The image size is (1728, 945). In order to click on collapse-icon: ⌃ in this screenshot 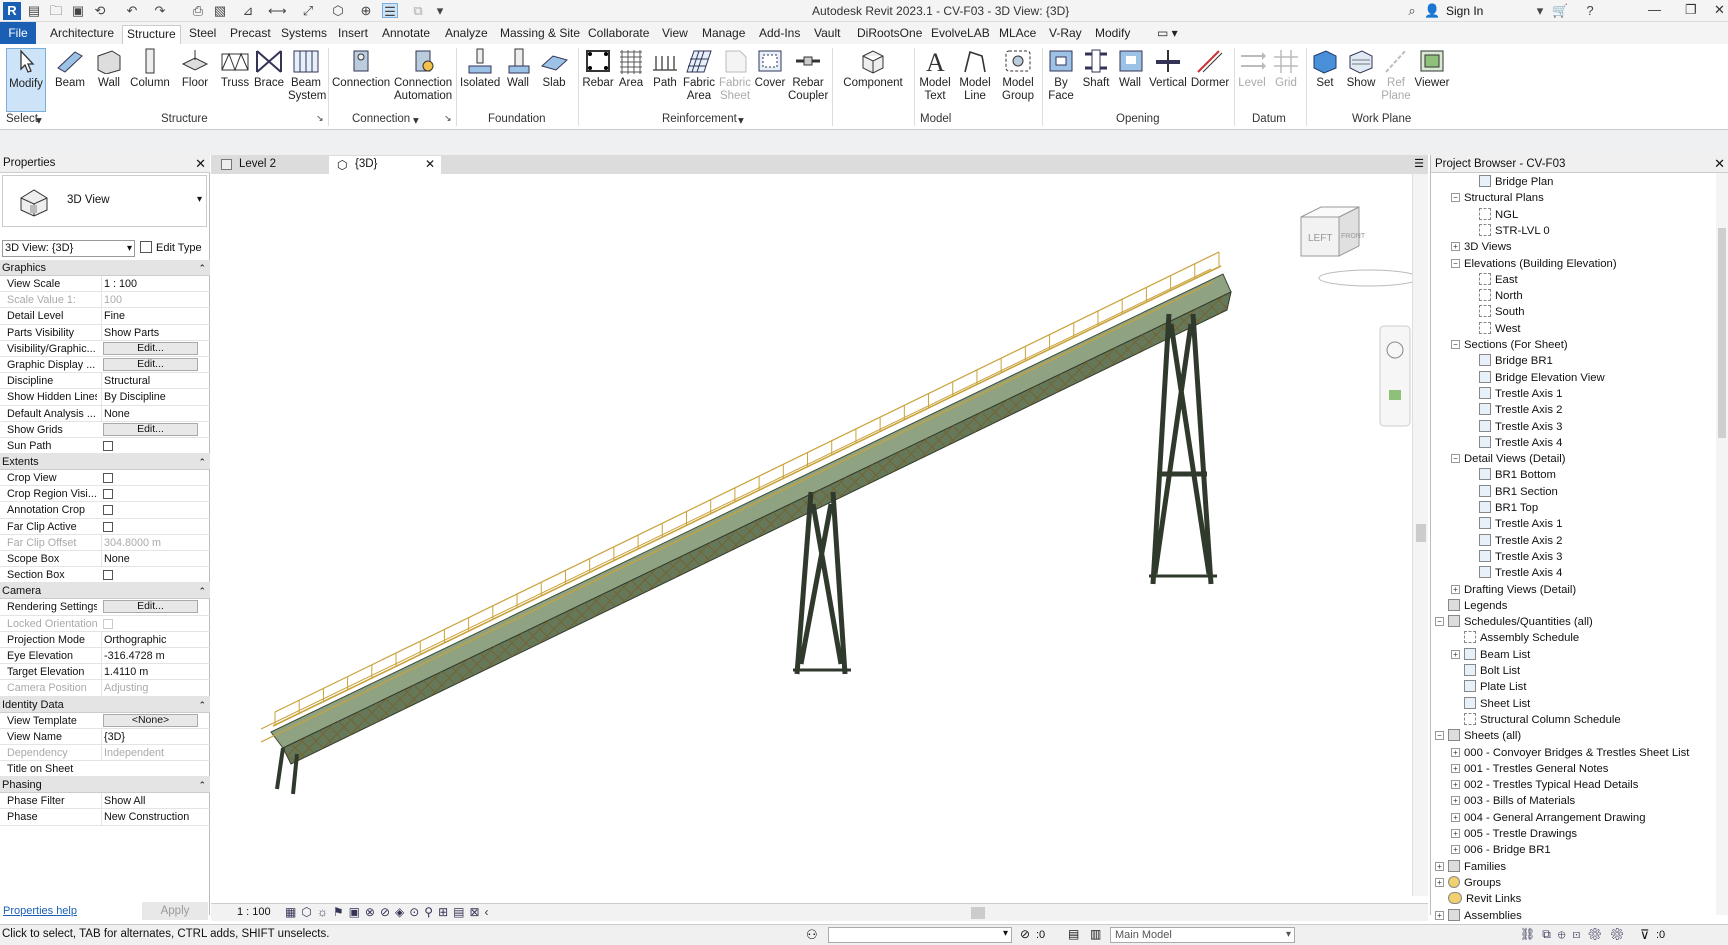, I will do `click(202, 462)`.